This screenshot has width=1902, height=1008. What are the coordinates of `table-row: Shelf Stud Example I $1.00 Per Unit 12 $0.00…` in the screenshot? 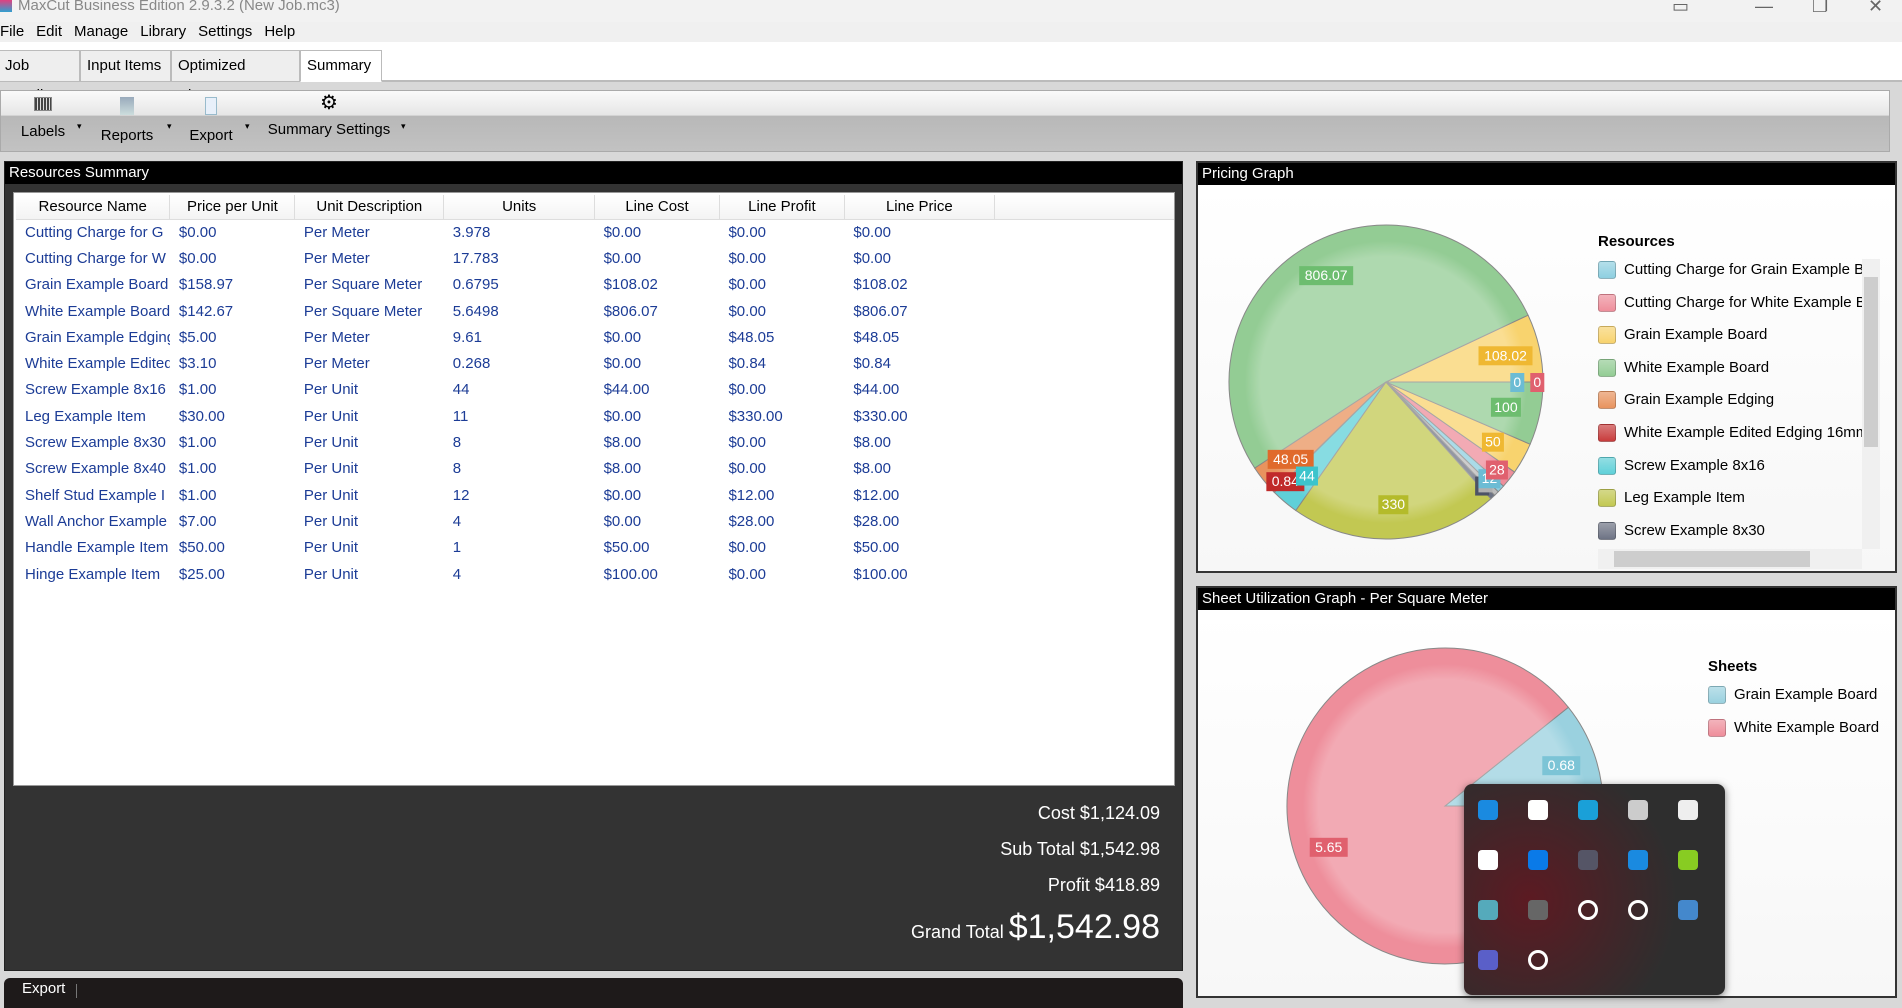 It's located at (595, 495).